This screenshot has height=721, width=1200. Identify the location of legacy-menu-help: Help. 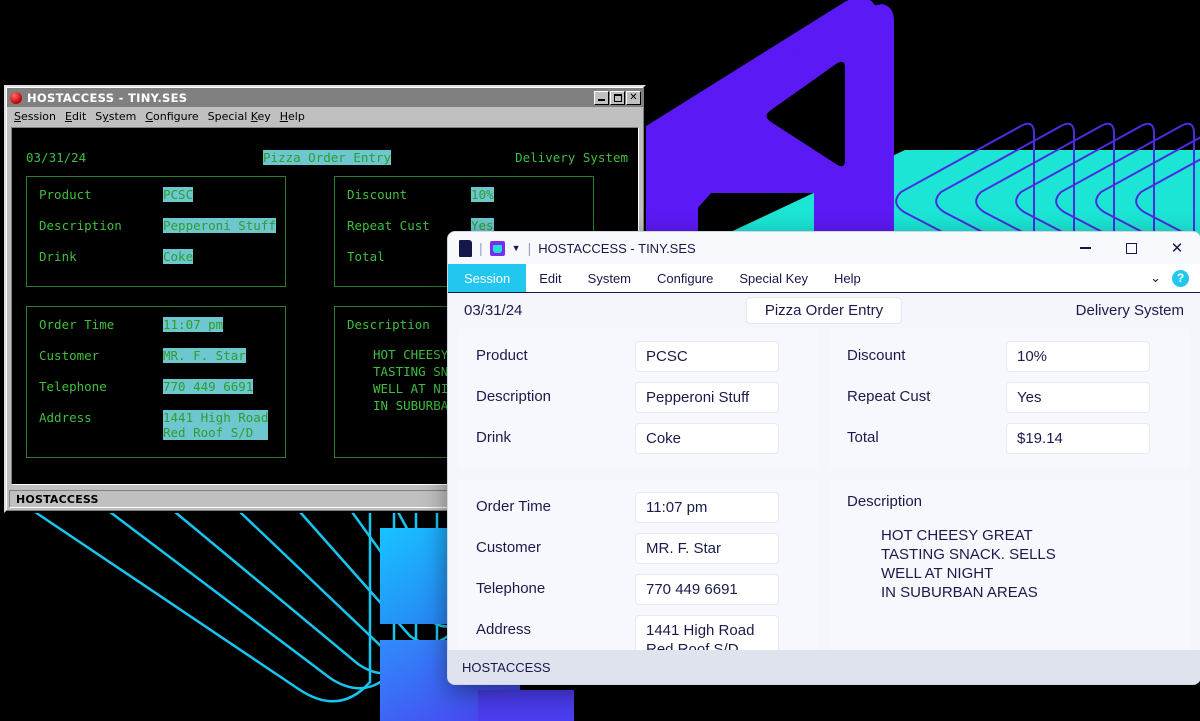
(292, 116).